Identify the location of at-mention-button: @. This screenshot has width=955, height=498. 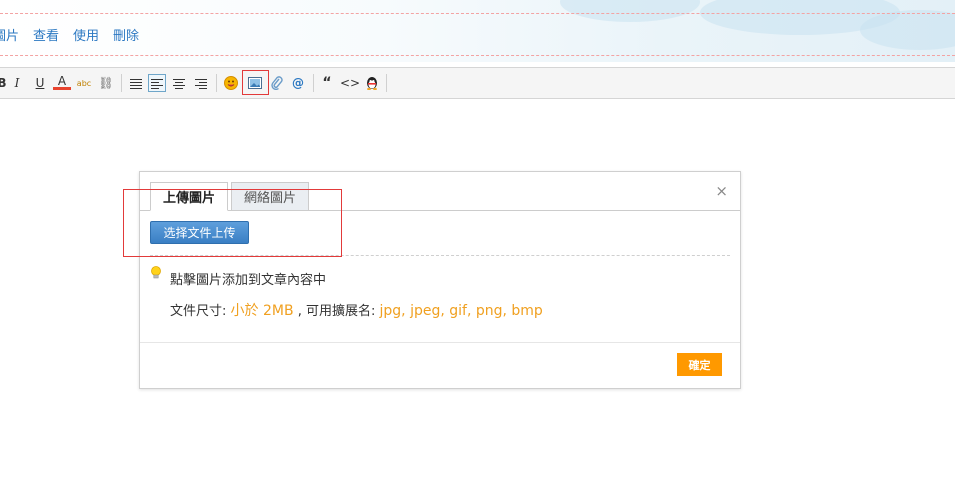
(298, 83).